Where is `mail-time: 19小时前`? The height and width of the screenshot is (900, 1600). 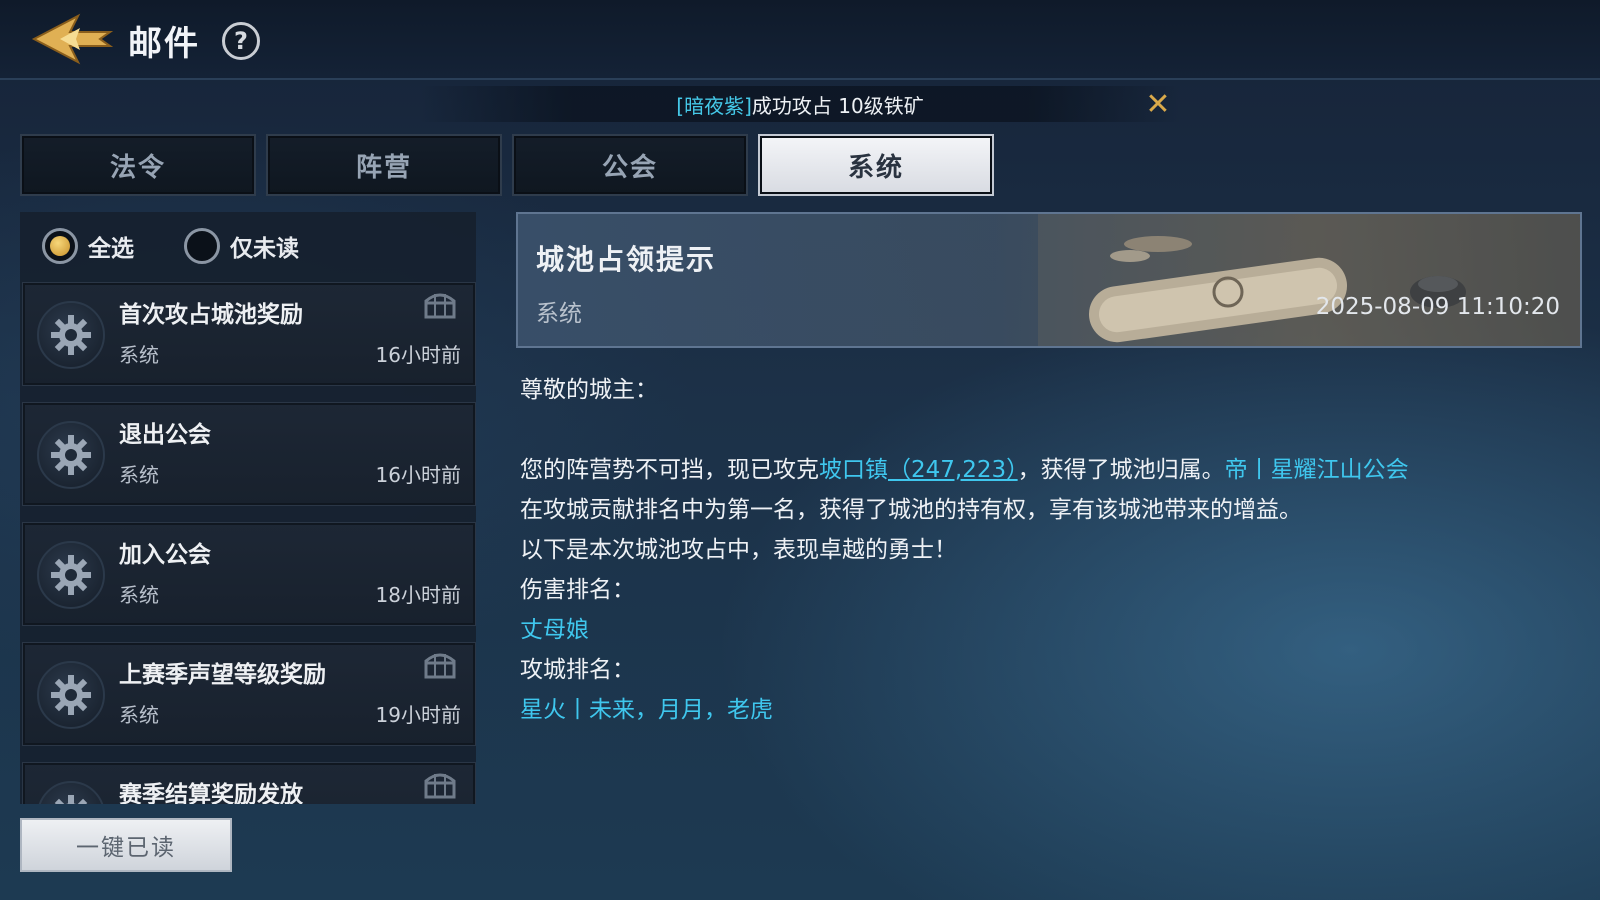 mail-time: 19小时前 is located at coordinates (418, 715).